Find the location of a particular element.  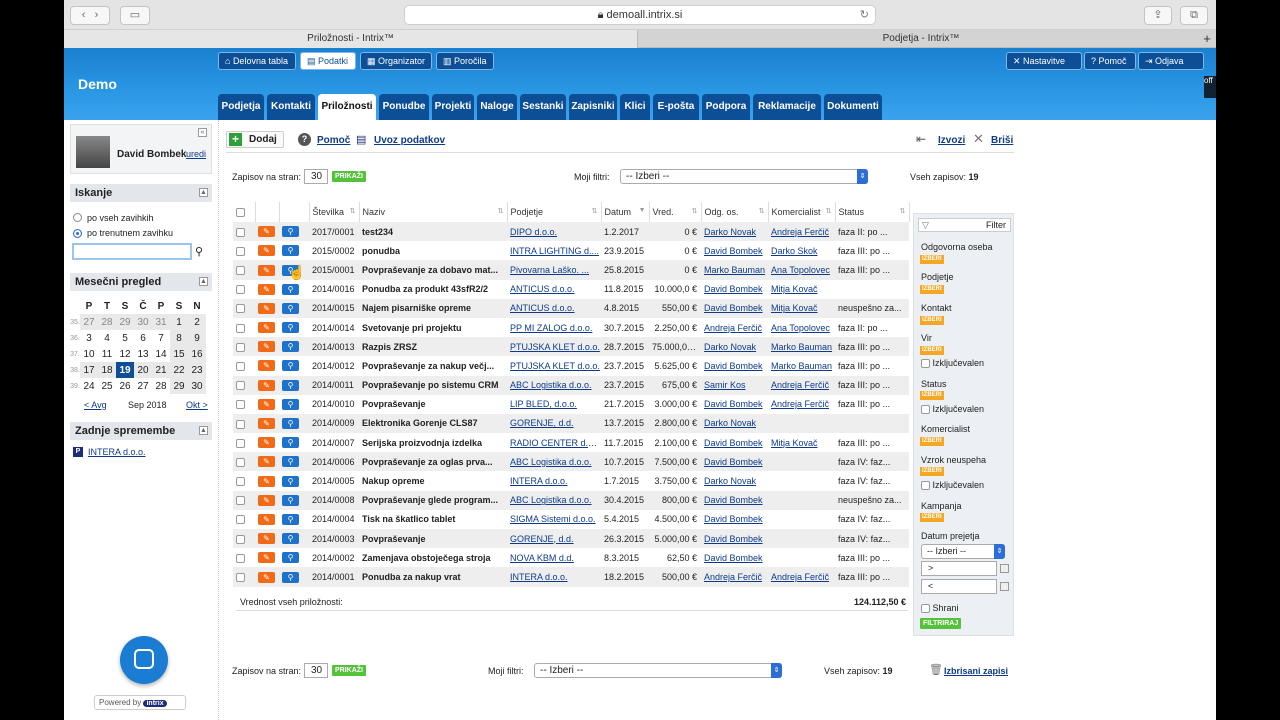

nav-nastavitve: ✕ Nastavitve is located at coordinates (1044, 61).